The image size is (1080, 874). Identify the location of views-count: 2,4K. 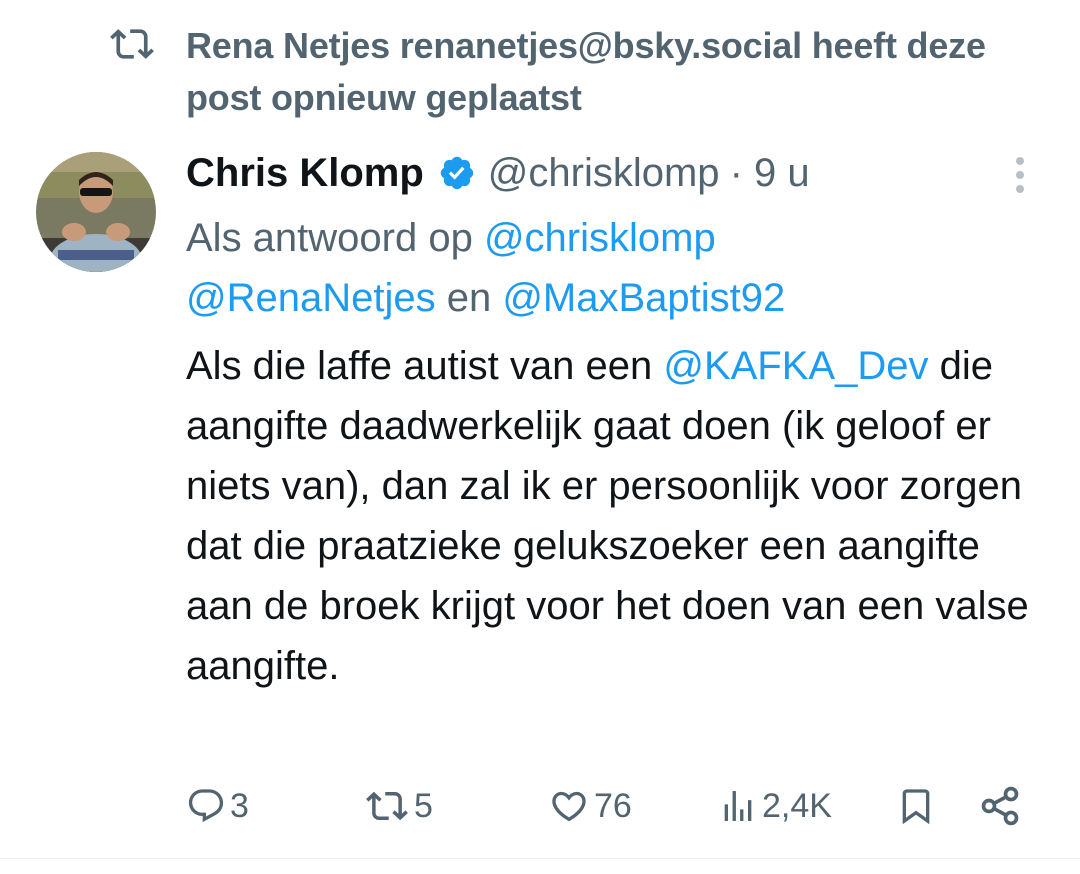
(797, 805).